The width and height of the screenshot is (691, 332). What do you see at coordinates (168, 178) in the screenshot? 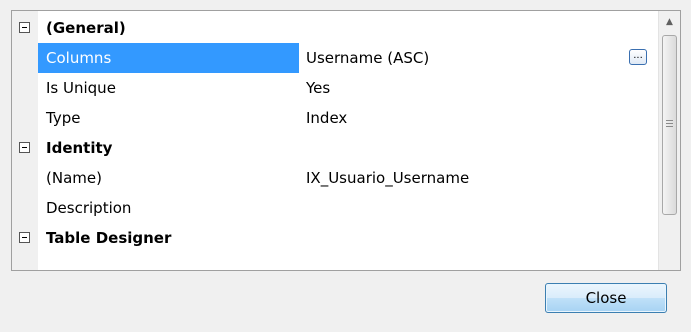
I see `property-name: (Name)` at bounding box center [168, 178].